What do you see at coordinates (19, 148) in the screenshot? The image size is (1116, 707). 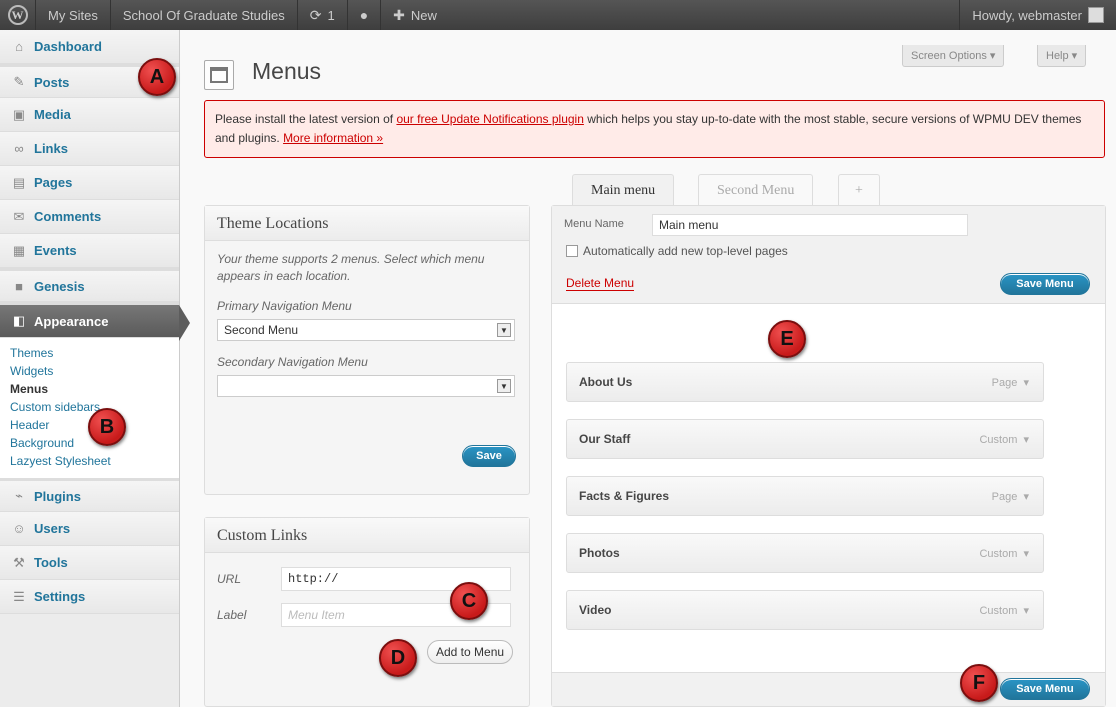 I see `link-icon: ∞` at bounding box center [19, 148].